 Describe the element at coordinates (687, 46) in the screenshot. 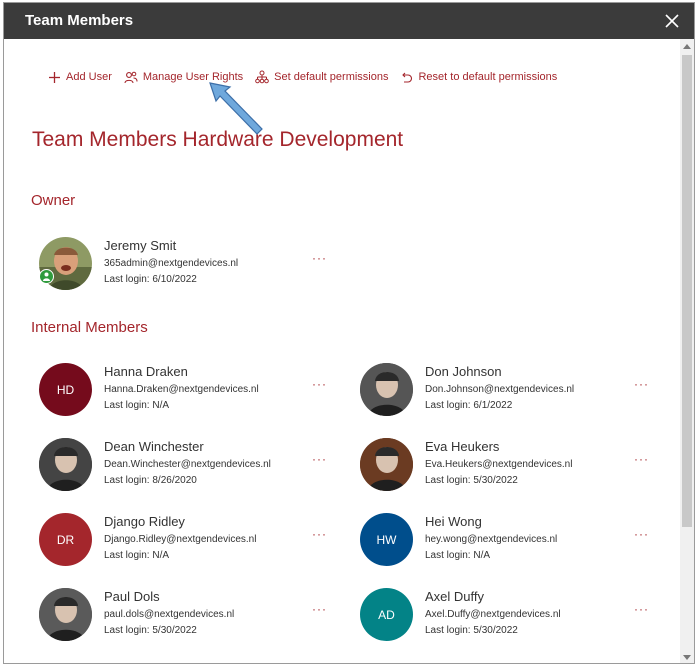

I see `scroll-up-icon` at that location.